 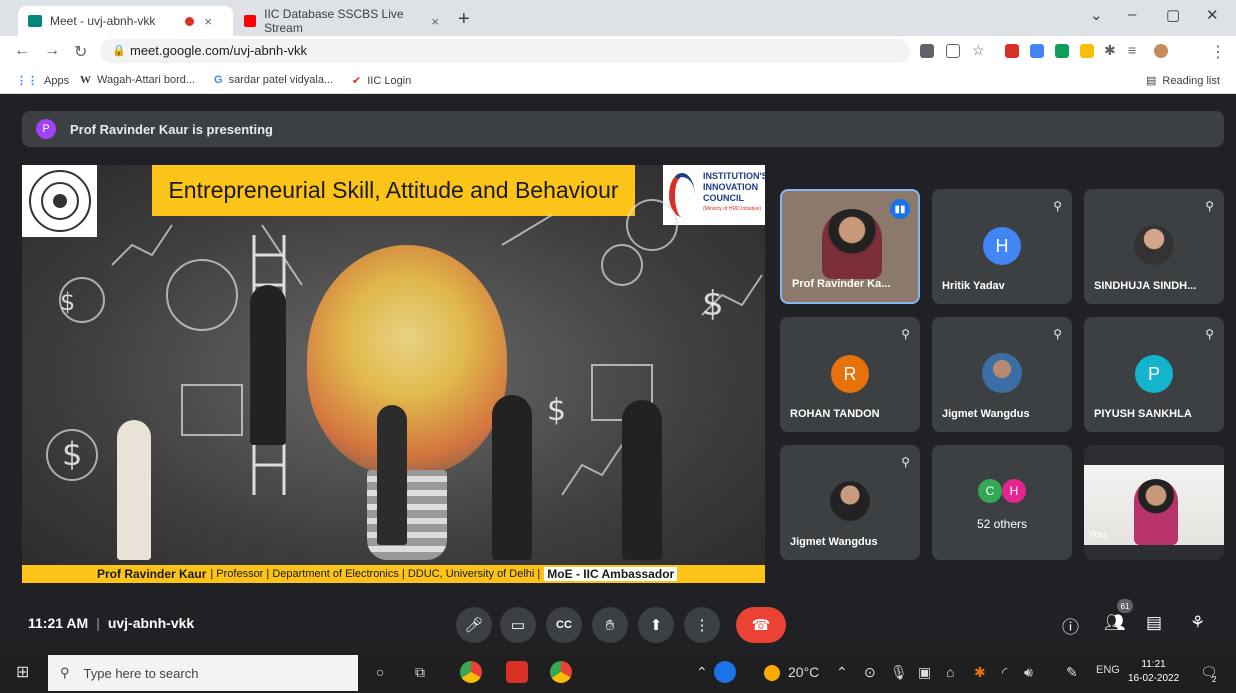 I want to click on search-placeholder: Type here to search, so click(x=141, y=673).